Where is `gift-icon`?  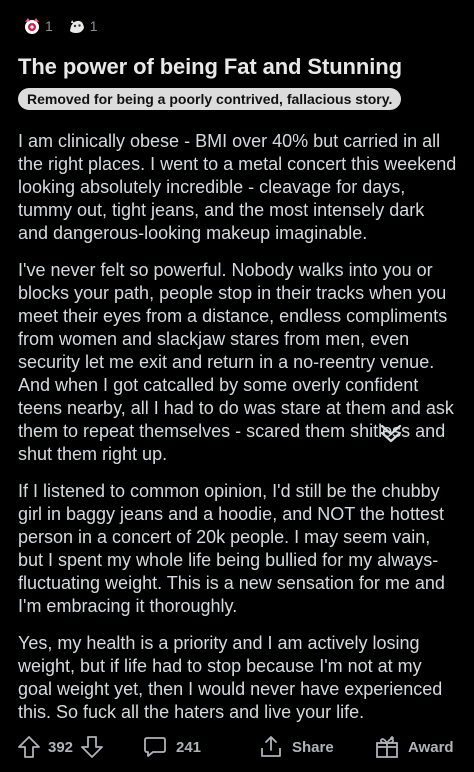 gift-icon is located at coordinates (387, 747).